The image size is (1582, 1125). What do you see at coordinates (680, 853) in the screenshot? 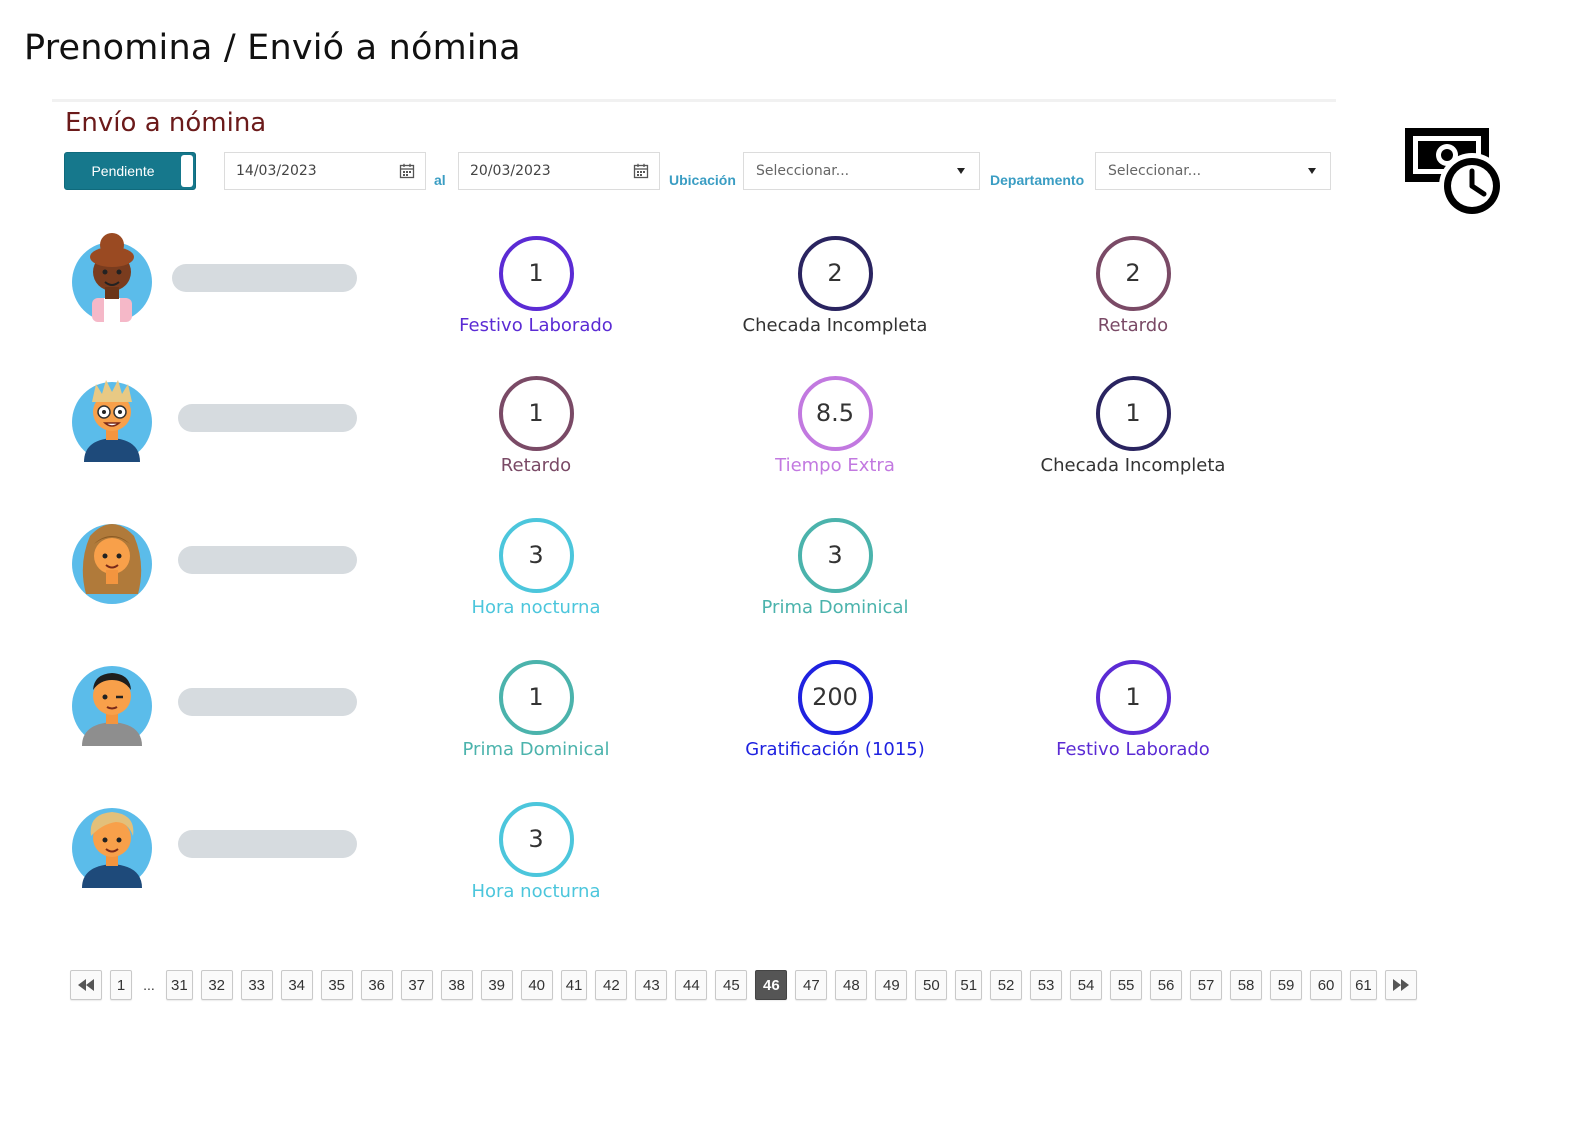
I see `employee-row: 3 Hora nocturna` at bounding box center [680, 853].